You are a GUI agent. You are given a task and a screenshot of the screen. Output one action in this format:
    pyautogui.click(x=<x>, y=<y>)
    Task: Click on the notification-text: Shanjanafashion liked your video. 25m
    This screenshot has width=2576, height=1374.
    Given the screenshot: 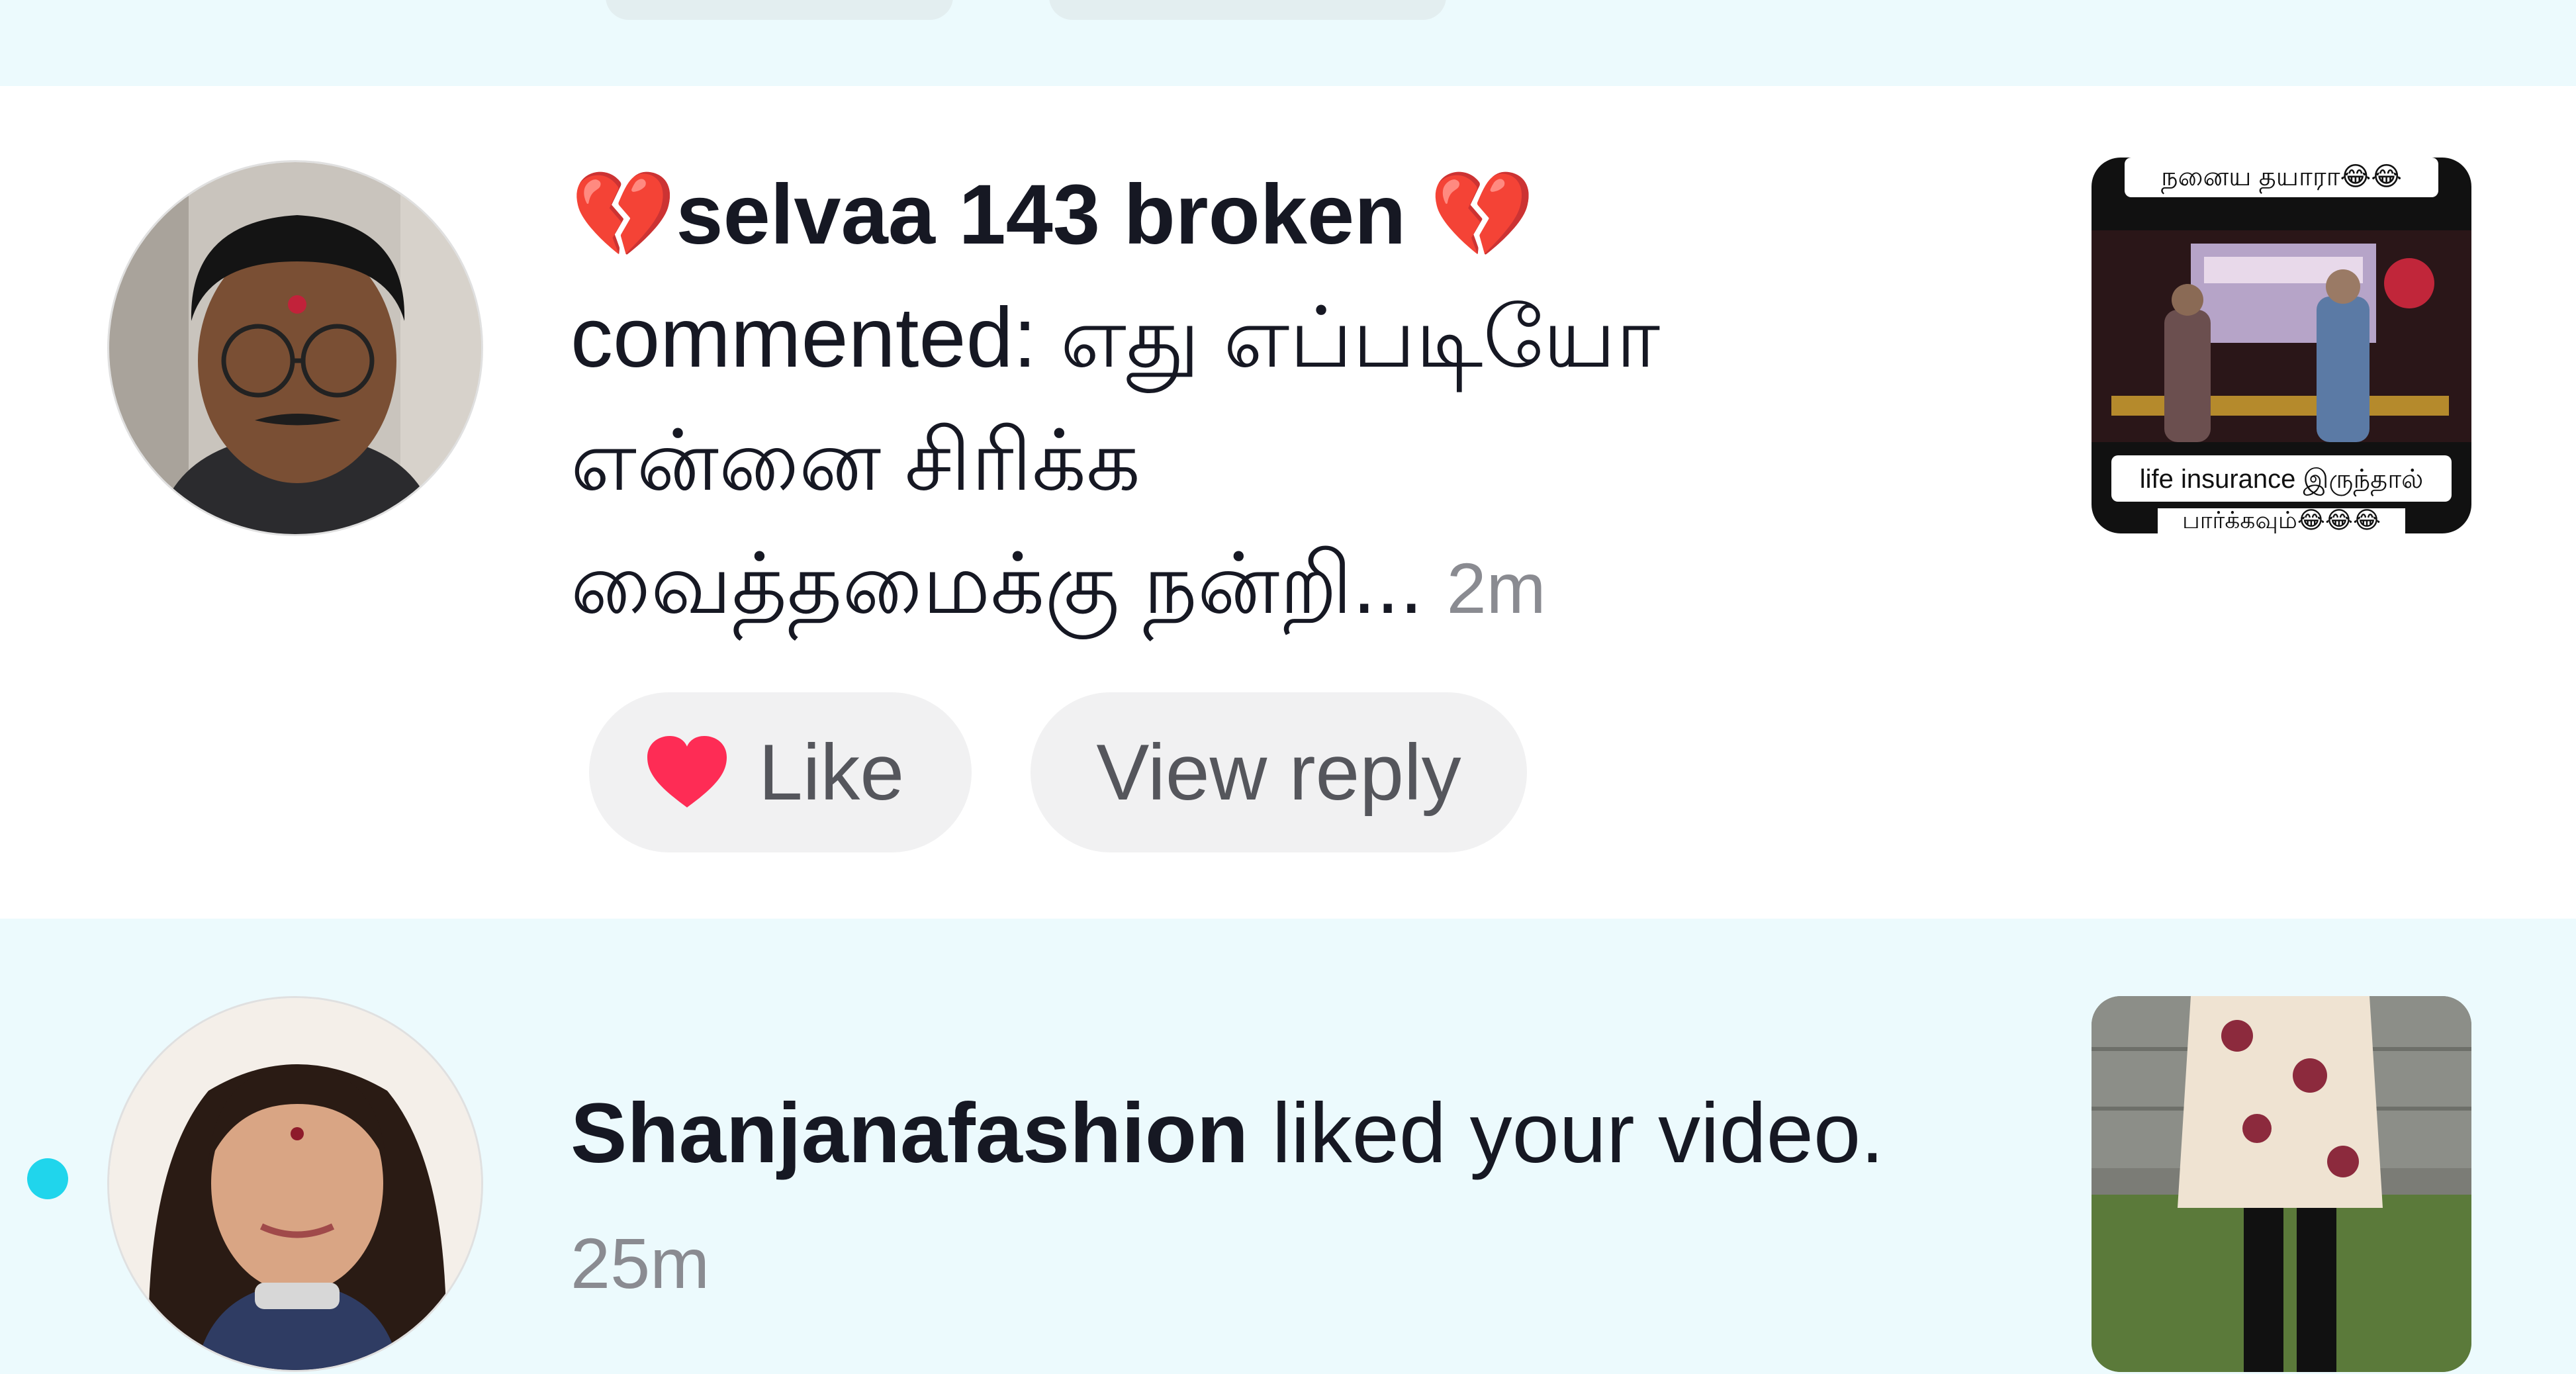 What is the action you would take?
    pyautogui.click(x=1332, y=1198)
    